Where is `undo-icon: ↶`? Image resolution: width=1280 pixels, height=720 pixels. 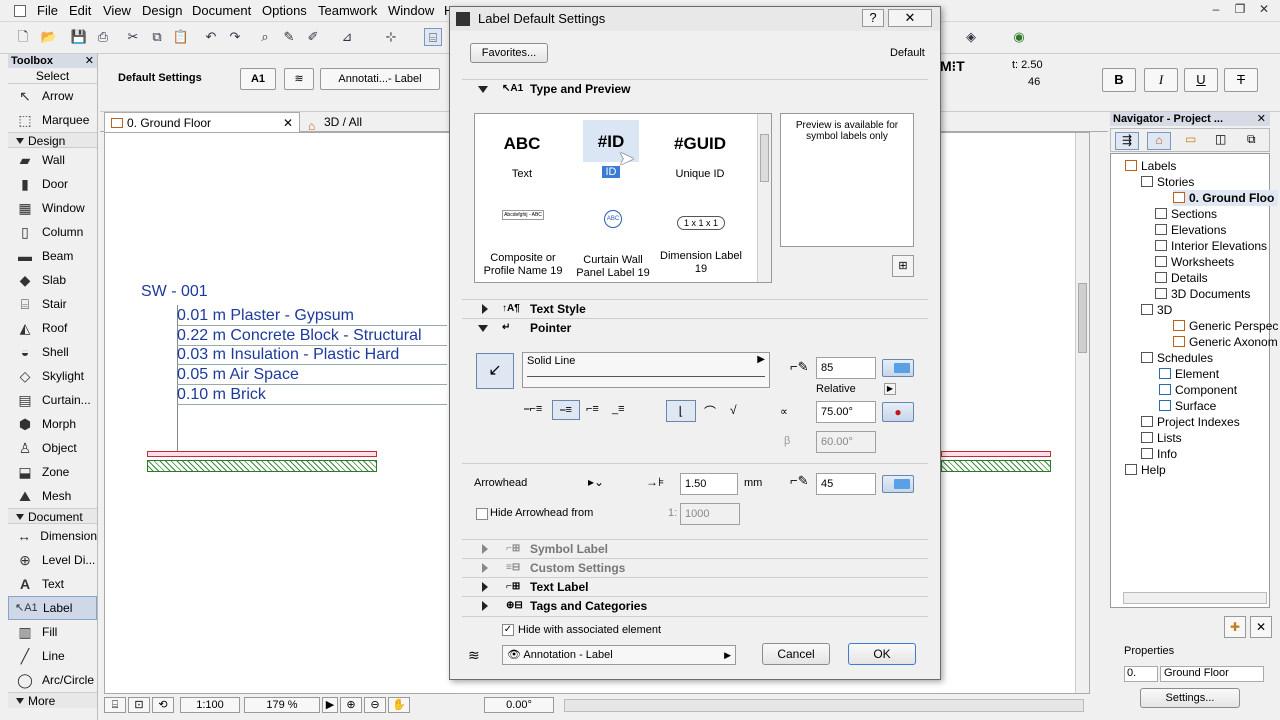 undo-icon: ↶ is located at coordinates (211, 37).